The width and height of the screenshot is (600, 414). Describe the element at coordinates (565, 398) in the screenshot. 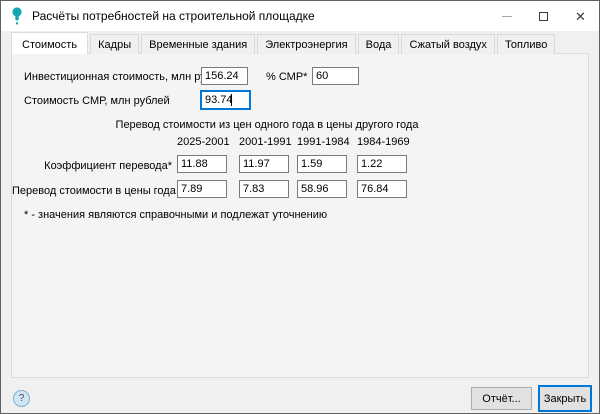

I see `close-dialog-button: Закрыть` at that location.